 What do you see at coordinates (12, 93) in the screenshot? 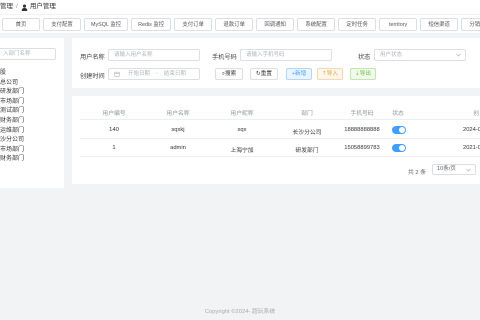
I see `tree-node: 研发部门` at bounding box center [12, 93].